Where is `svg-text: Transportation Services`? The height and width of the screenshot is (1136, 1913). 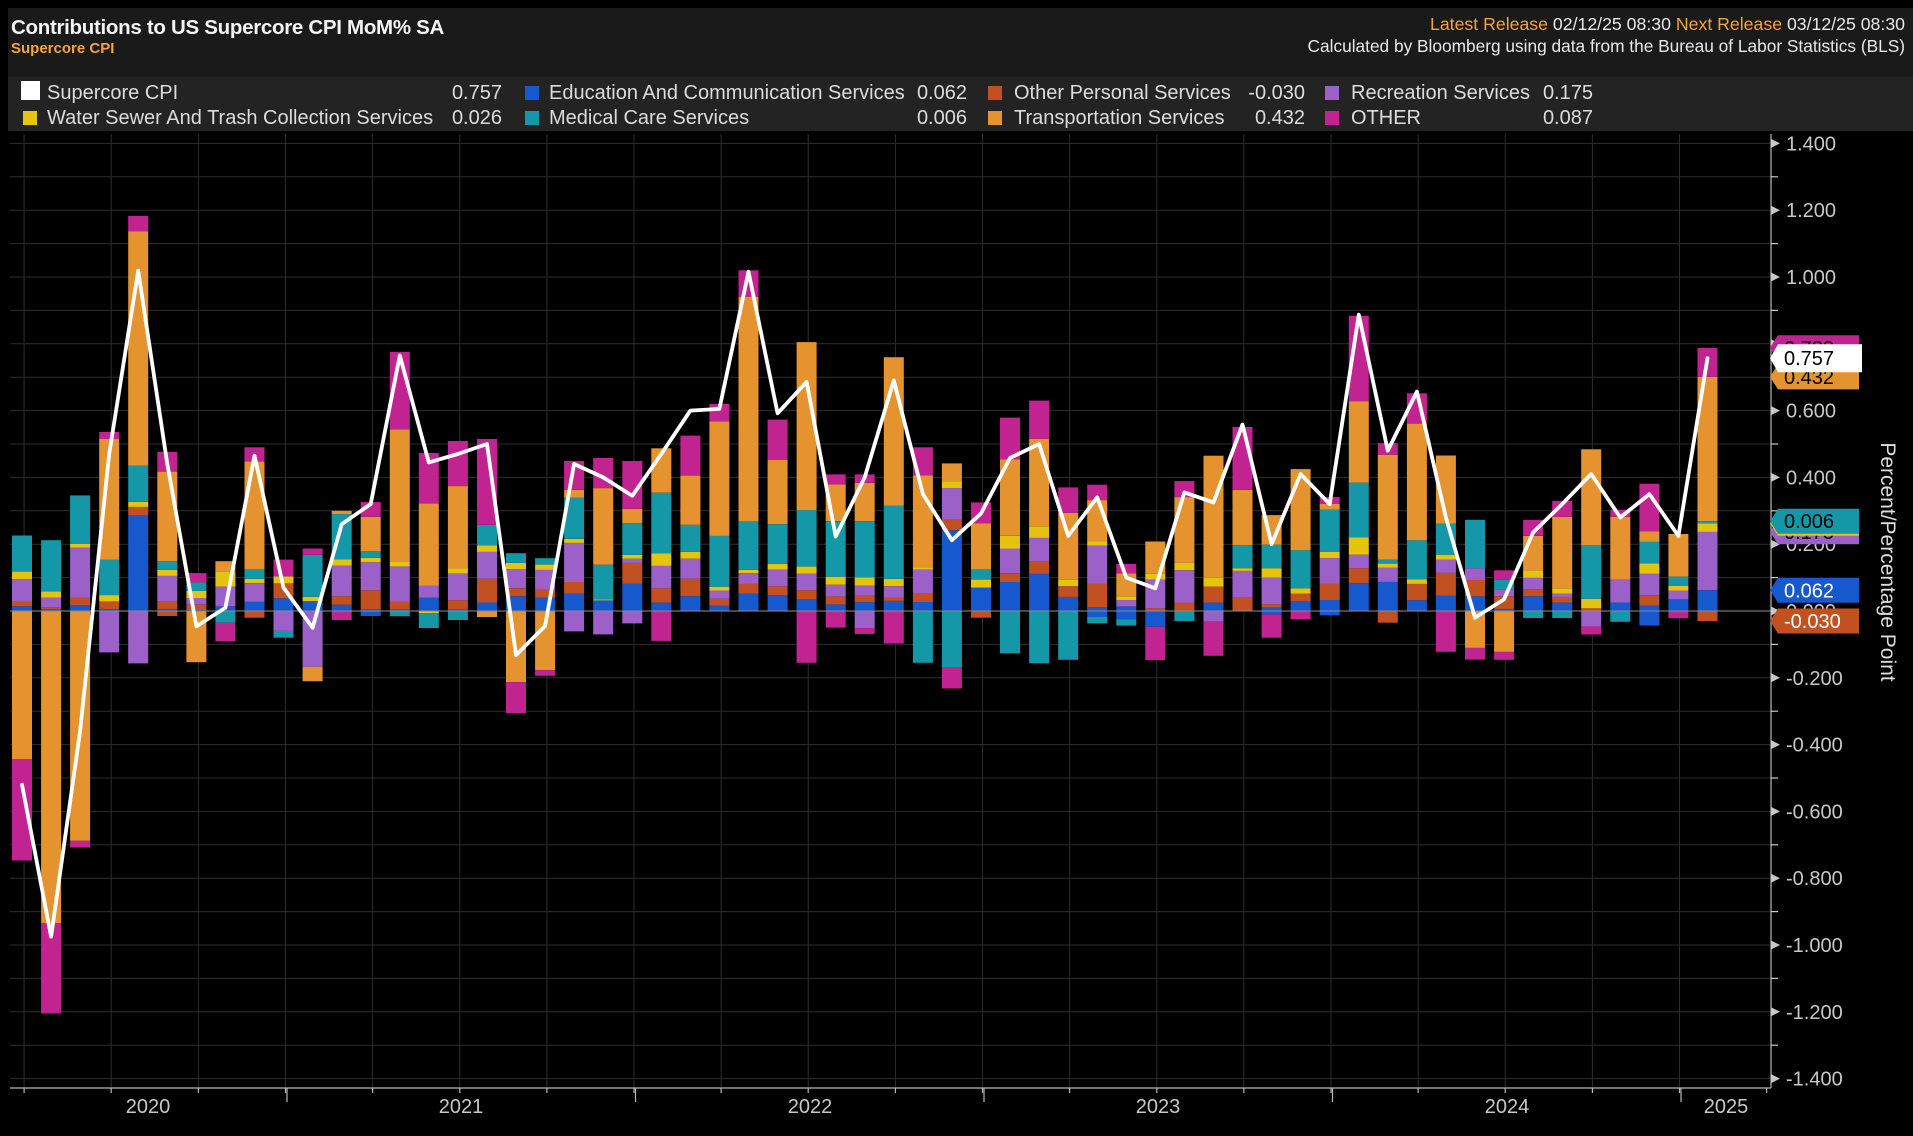
svg-text: Transportation Services is located at coordinates (1119, 118).